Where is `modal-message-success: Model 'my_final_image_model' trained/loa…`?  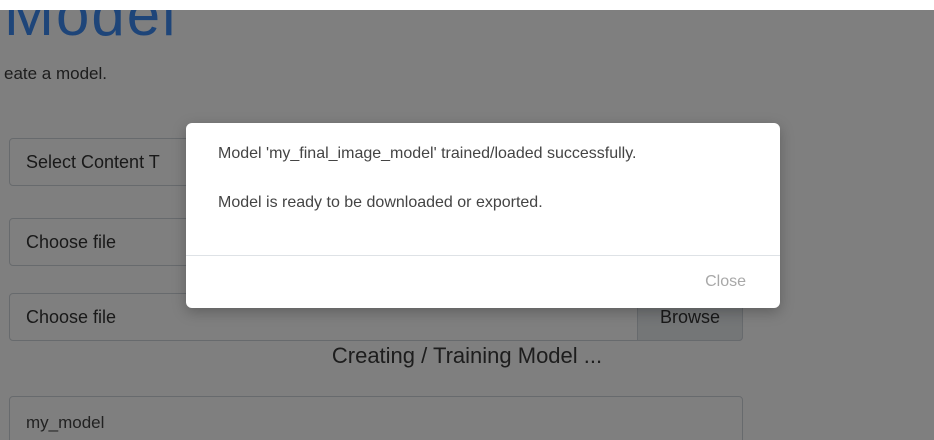
modal-message-success: Model 'my_final_image_model' trained/loa… is located at coordinates (427, 153).